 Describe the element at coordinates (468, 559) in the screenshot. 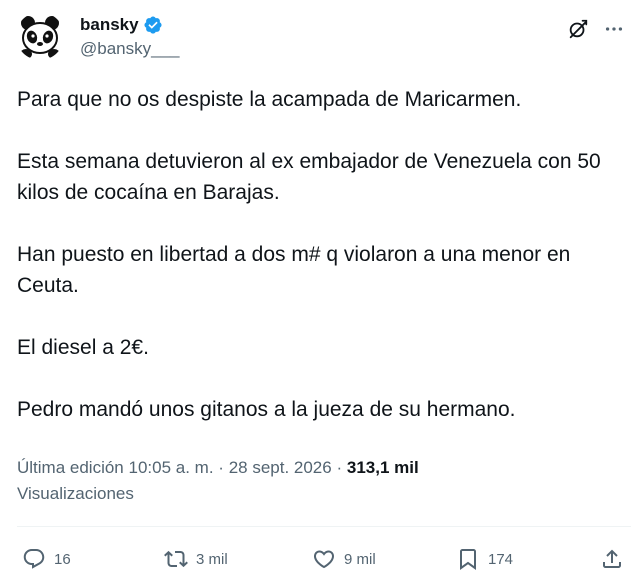

I see `bookmark-icon` at that location.